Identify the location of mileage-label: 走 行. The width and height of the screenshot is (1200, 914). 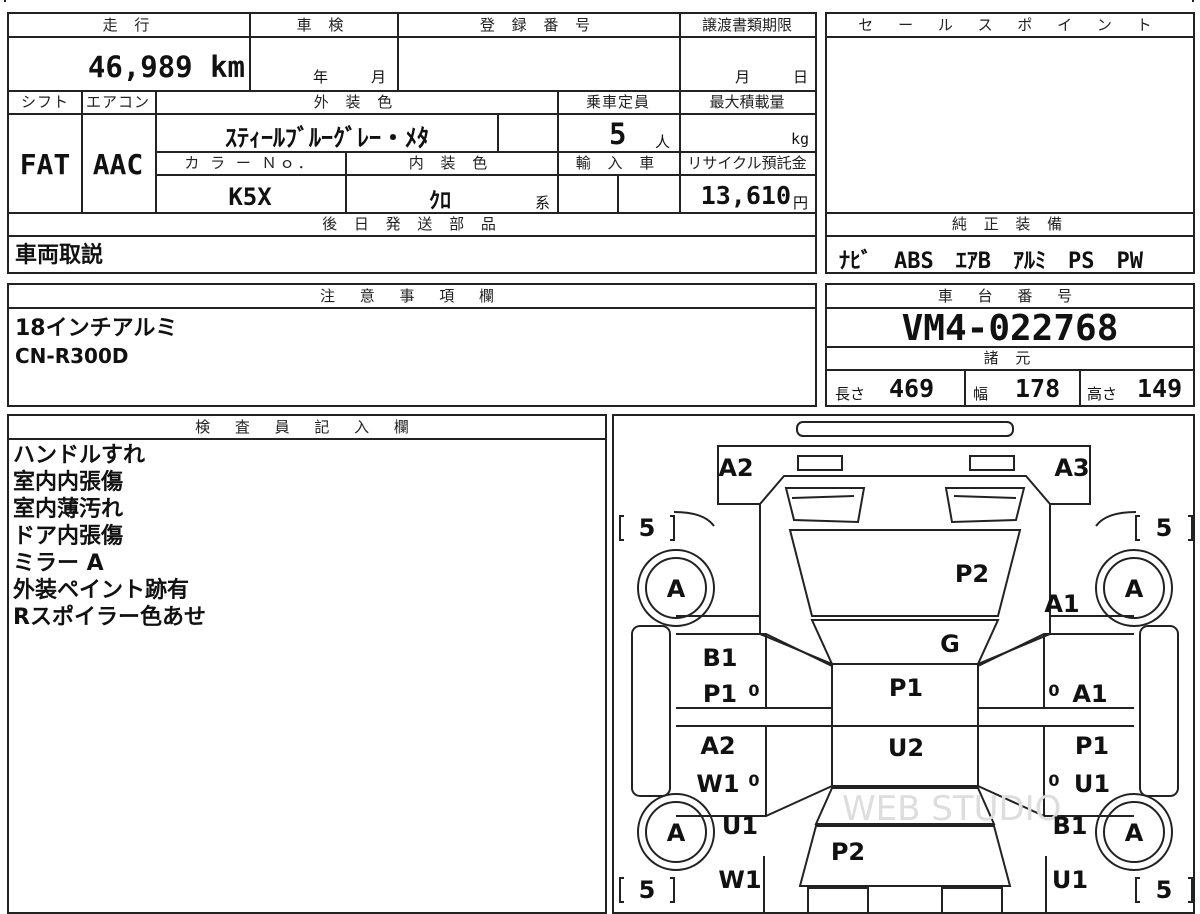
(129, 25).